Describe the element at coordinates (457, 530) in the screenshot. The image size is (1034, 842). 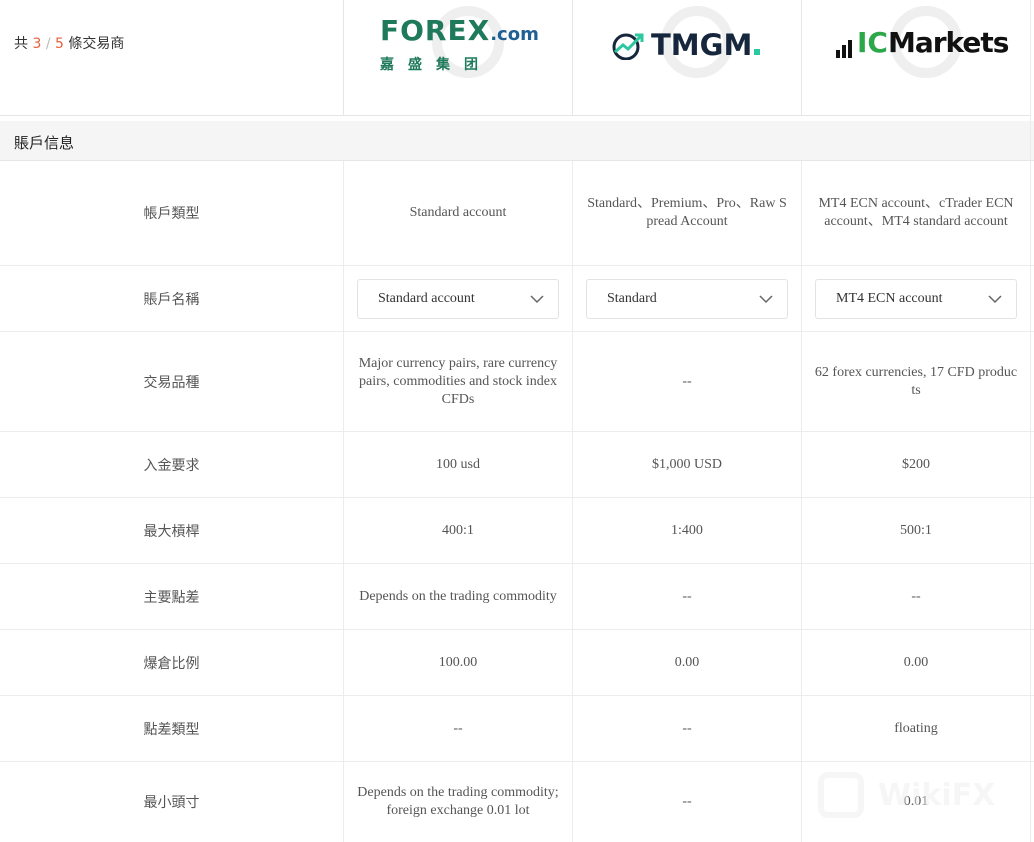
I see `table-cell: 400:1` at that location.